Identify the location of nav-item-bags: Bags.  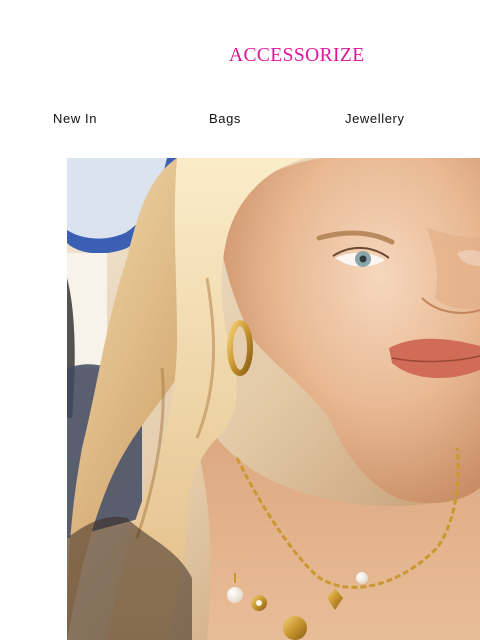
(225, 119).